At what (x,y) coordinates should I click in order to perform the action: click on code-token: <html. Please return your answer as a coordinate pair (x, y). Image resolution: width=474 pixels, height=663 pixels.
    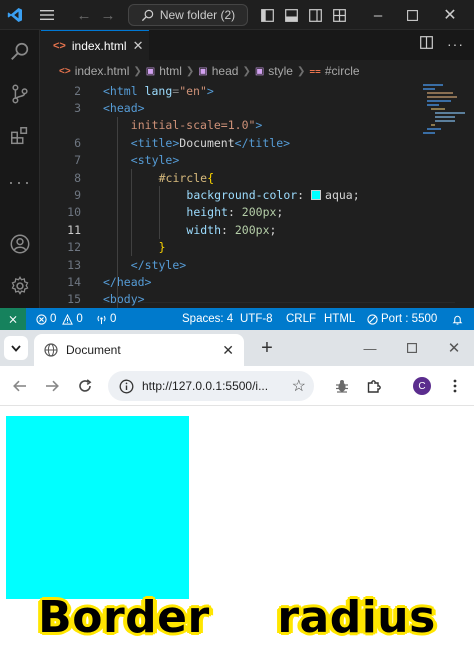
    Looking at the image, I should click on (124, 90).